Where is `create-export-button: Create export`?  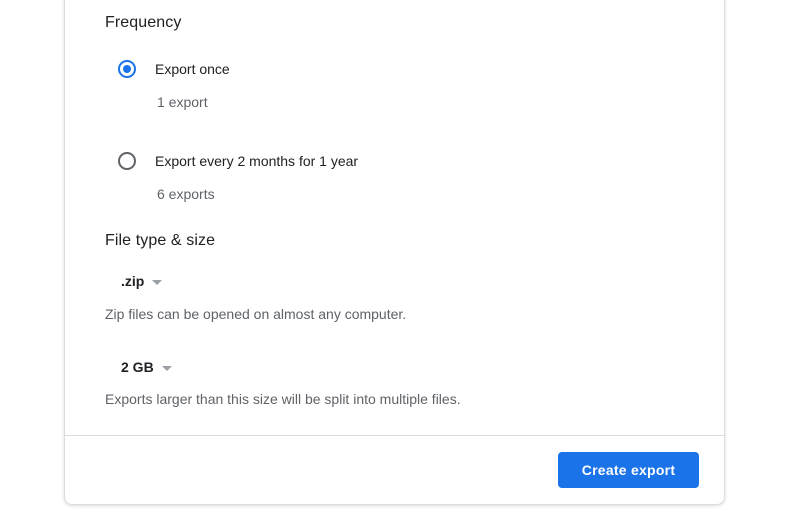 create-export-button: Create export is located at coordinates (628, 470).